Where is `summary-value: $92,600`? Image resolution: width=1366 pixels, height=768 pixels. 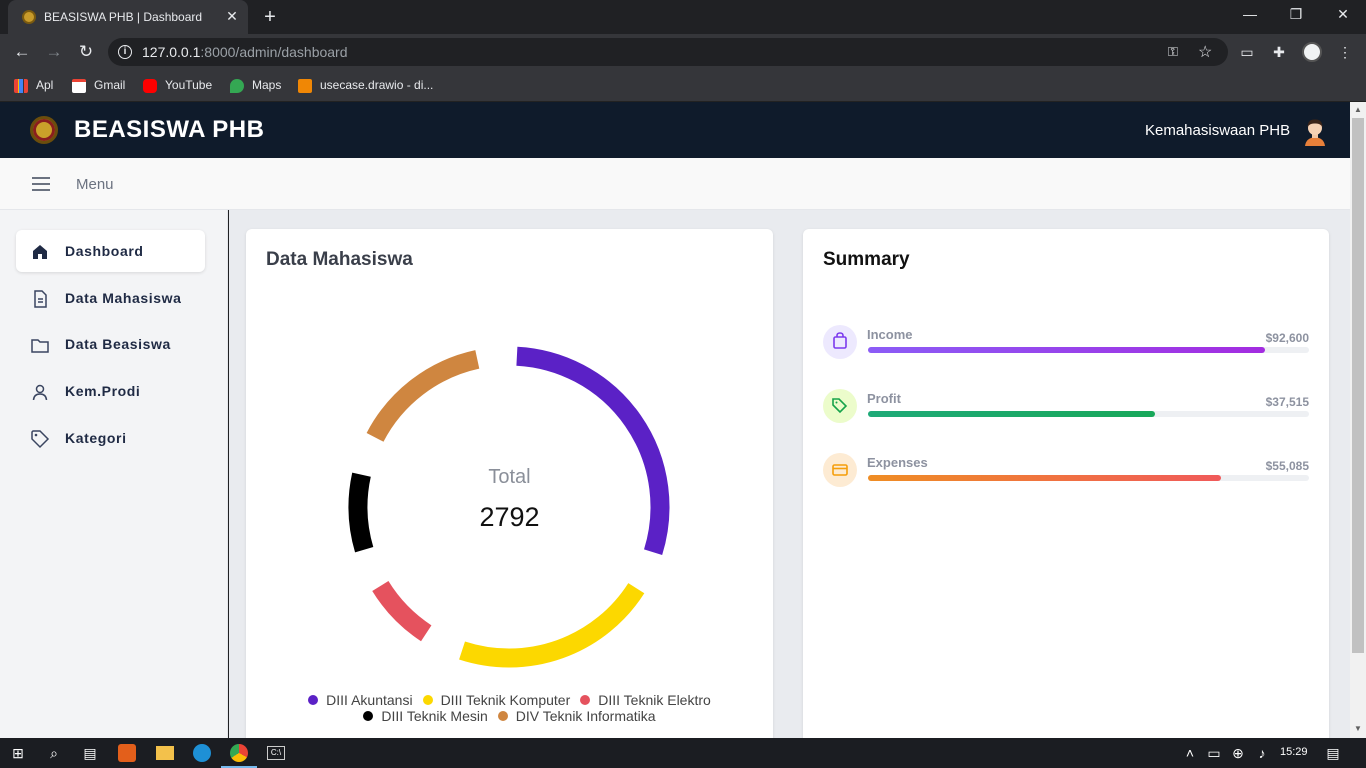 summary-value: $92,600 is located at coordinates (1287, 338).